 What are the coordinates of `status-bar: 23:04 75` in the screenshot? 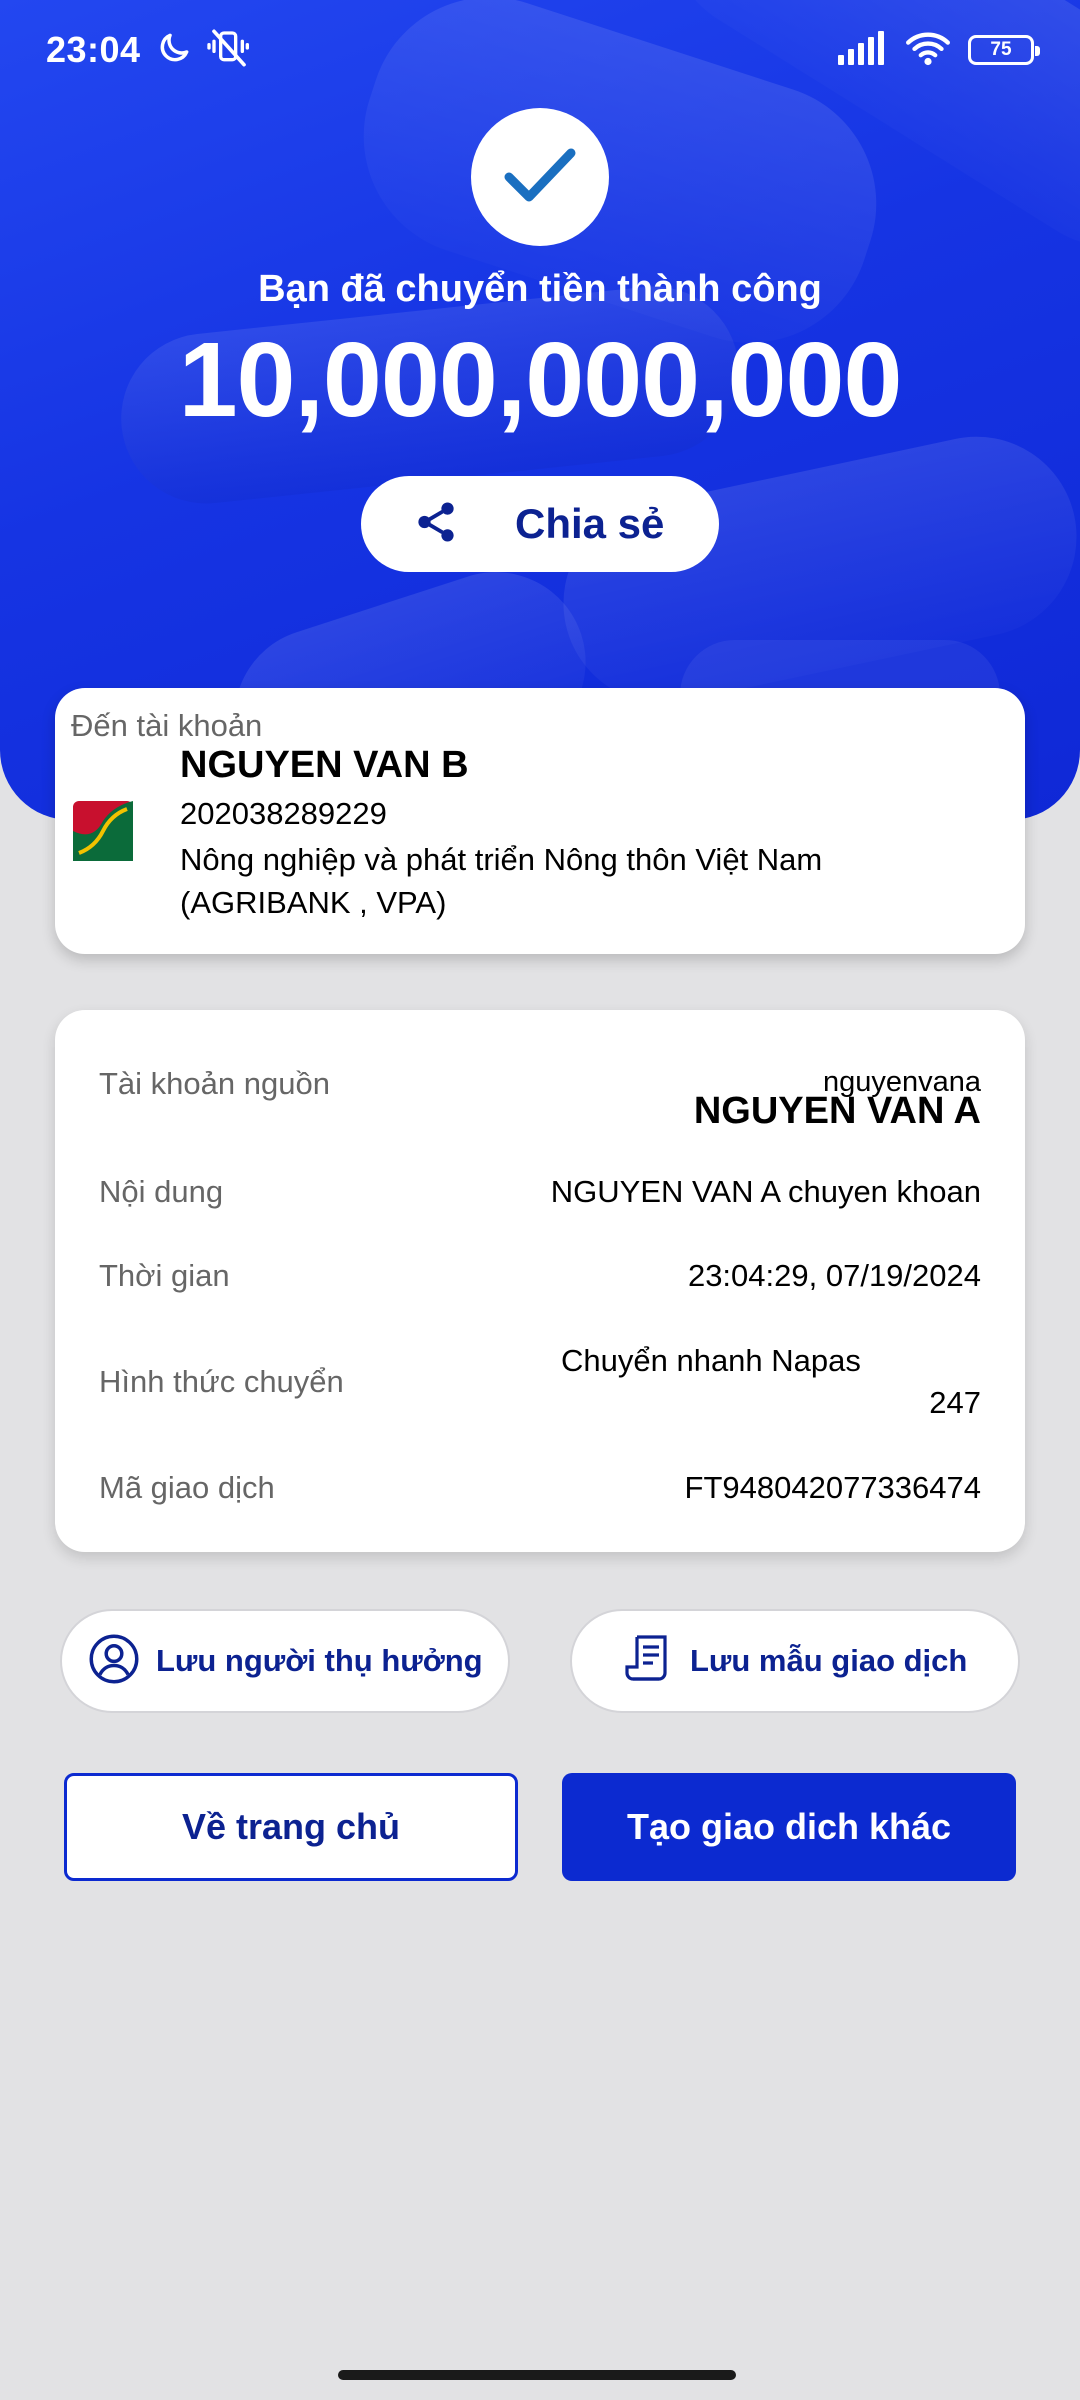 It's located at (540, 50).